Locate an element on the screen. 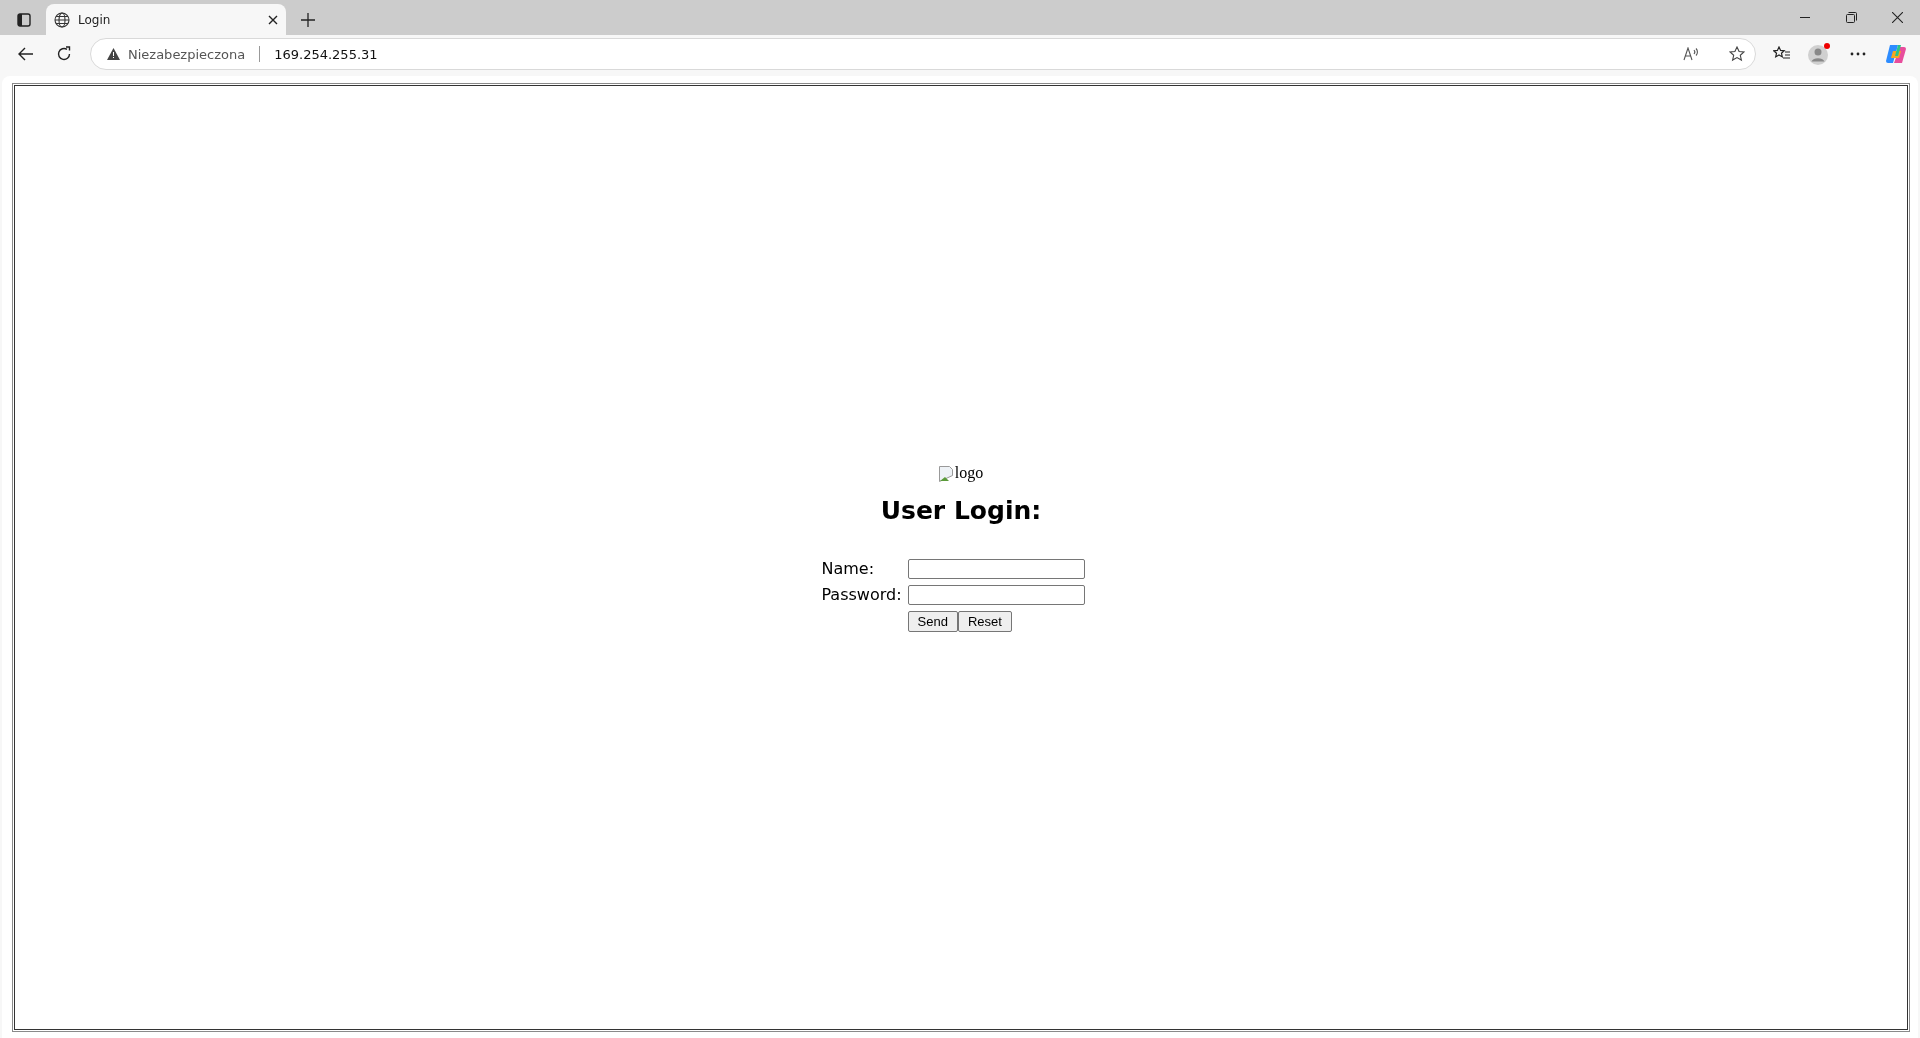 The width and height of the screenshot is (1920, 1038). field-label: Password: is located at coordinates (861, 594).